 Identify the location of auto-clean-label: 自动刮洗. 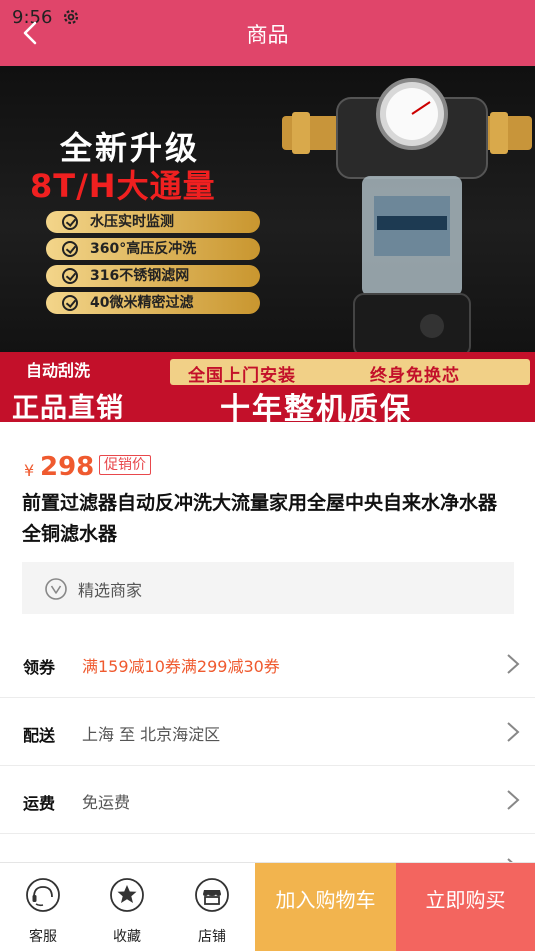
(58, 370).